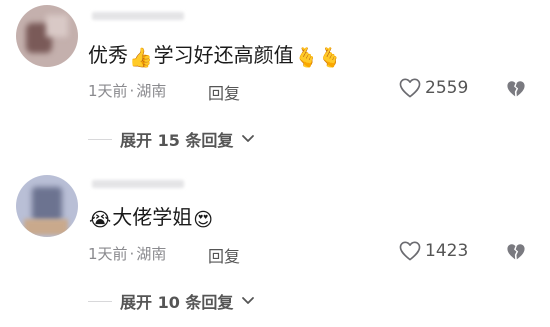 The width and height of the screenshot is (550, 327). Describe the element at coordinates (177, 140) in the screenshot. I see `expand-replies-label: 展开 15 条回复` at that location.